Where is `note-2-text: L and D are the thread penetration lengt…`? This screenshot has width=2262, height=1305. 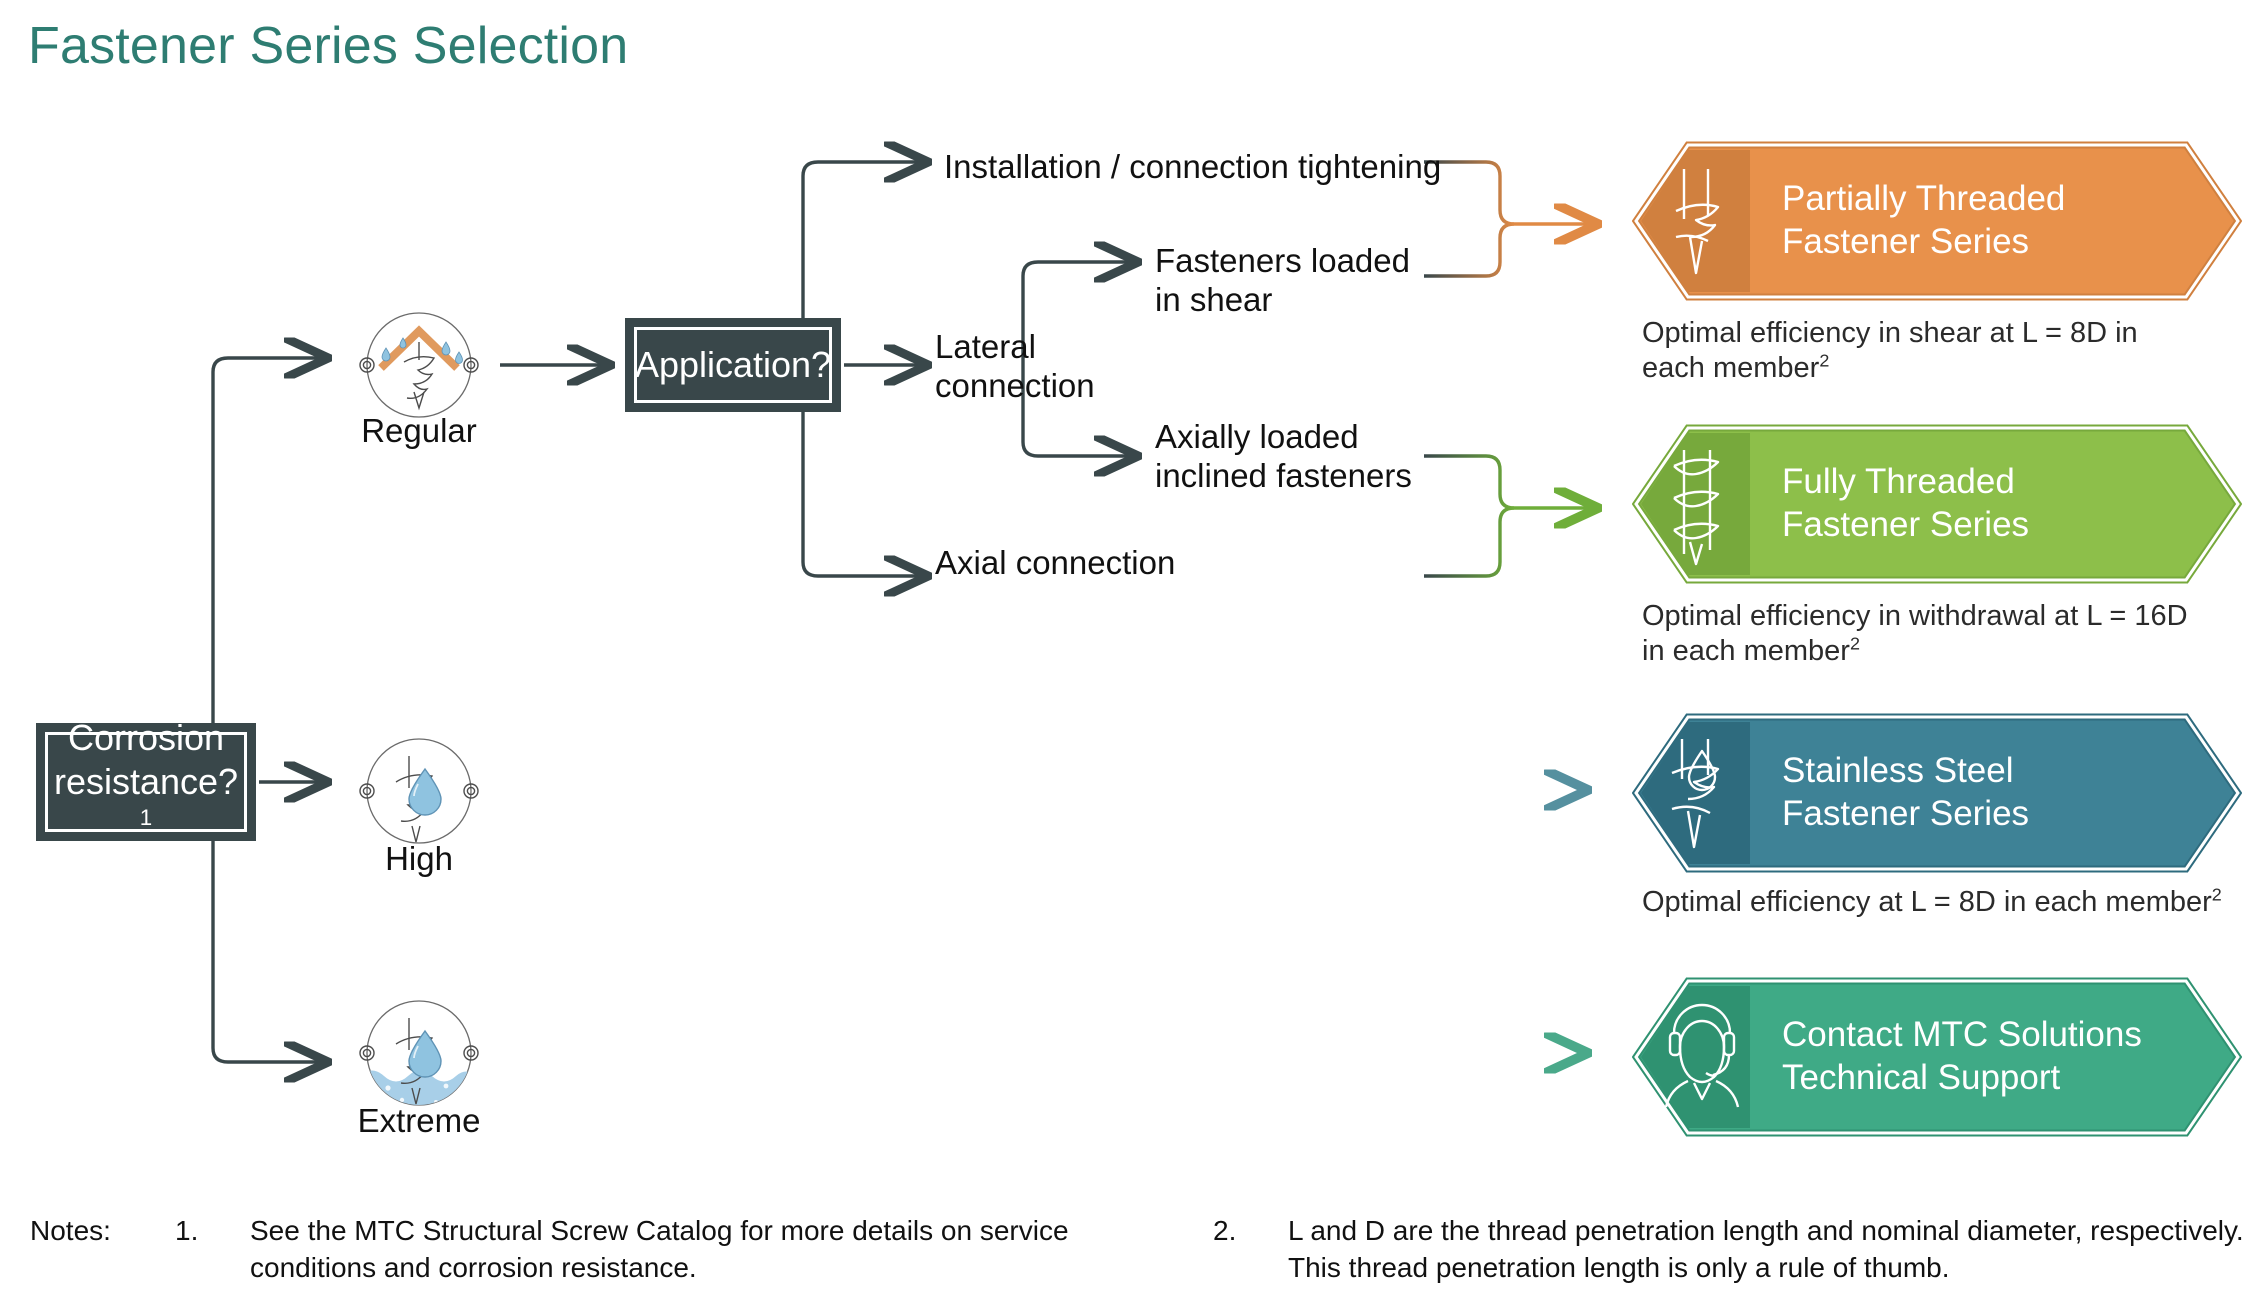
note-2-text: L and D are the thread penetration lengt… is located at coordinates (1766, 1249).